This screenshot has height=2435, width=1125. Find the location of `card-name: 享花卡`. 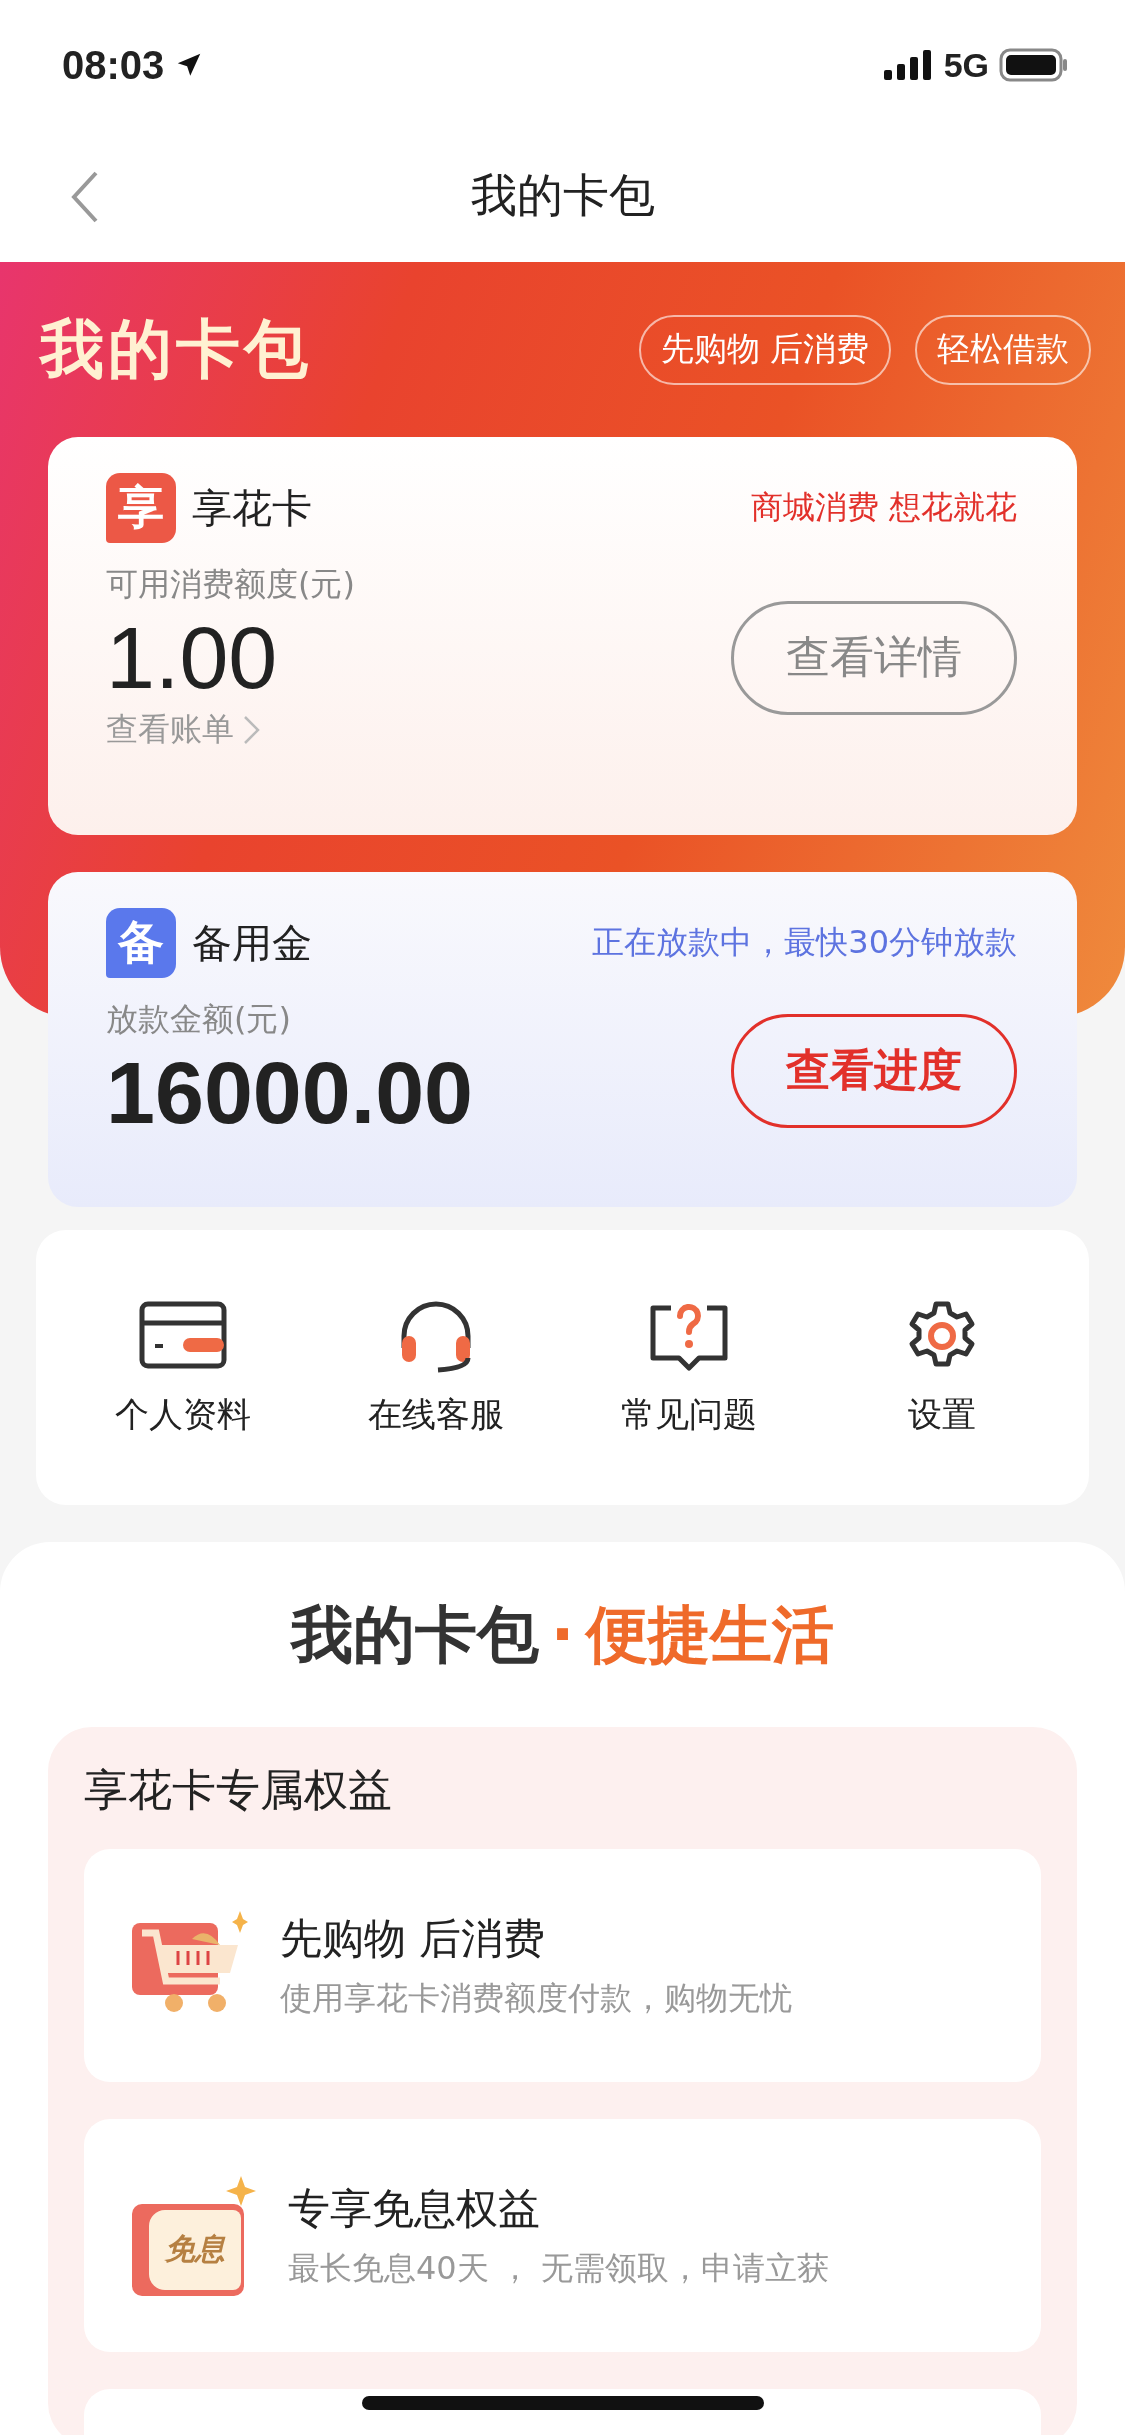

card-name: 享花卡 is located at coordinates (252, 508).